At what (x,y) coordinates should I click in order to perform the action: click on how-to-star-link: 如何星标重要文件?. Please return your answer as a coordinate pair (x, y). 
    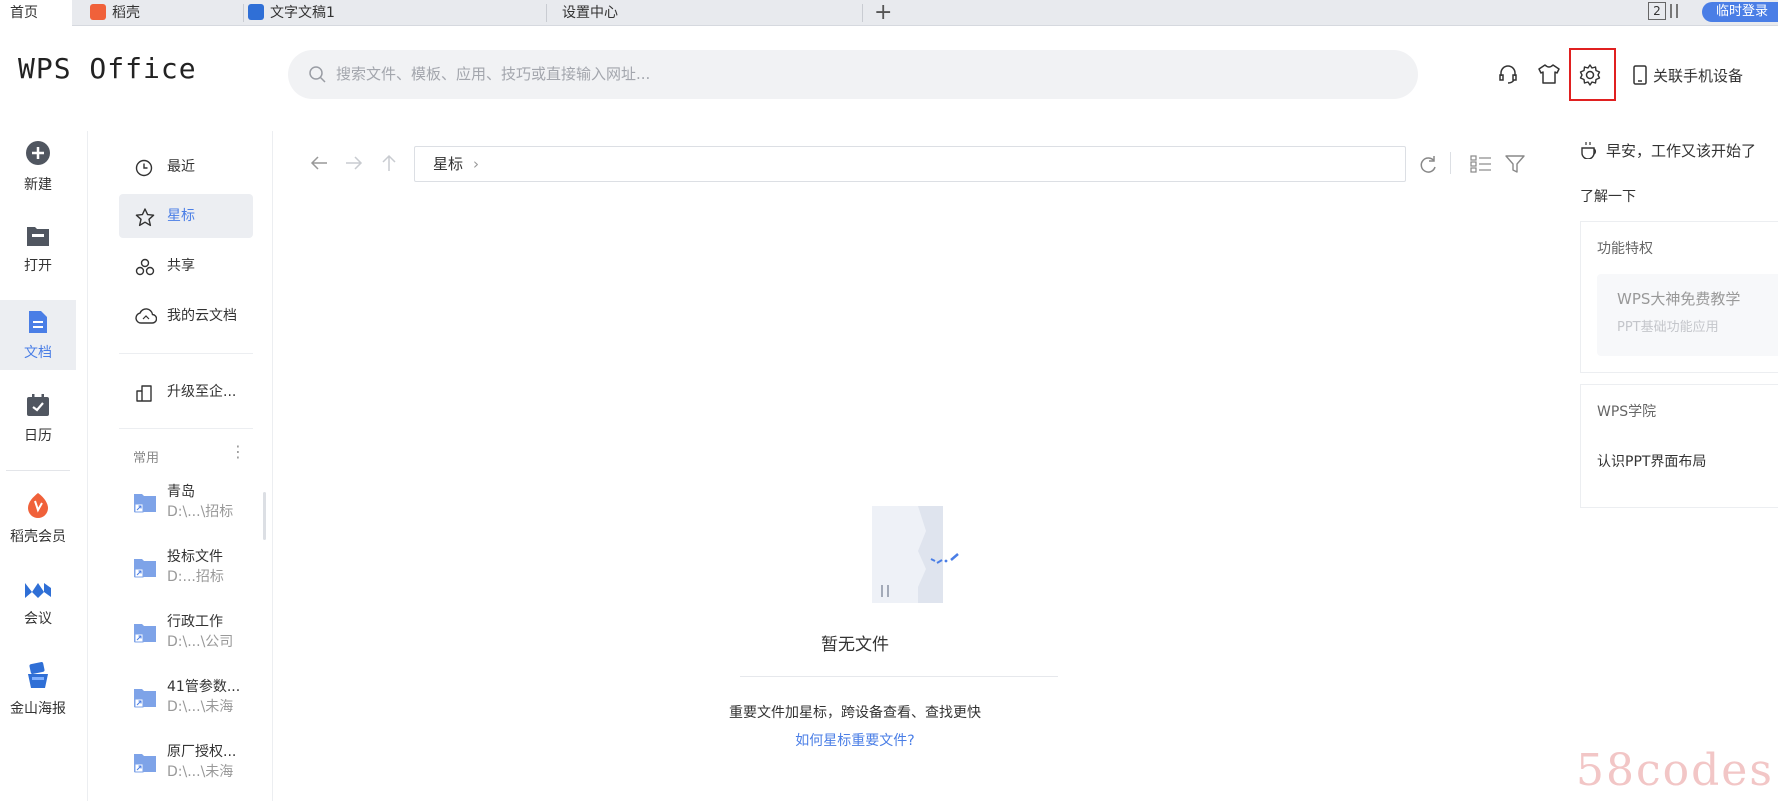
    Looking at the image, I should click on (855, 740).